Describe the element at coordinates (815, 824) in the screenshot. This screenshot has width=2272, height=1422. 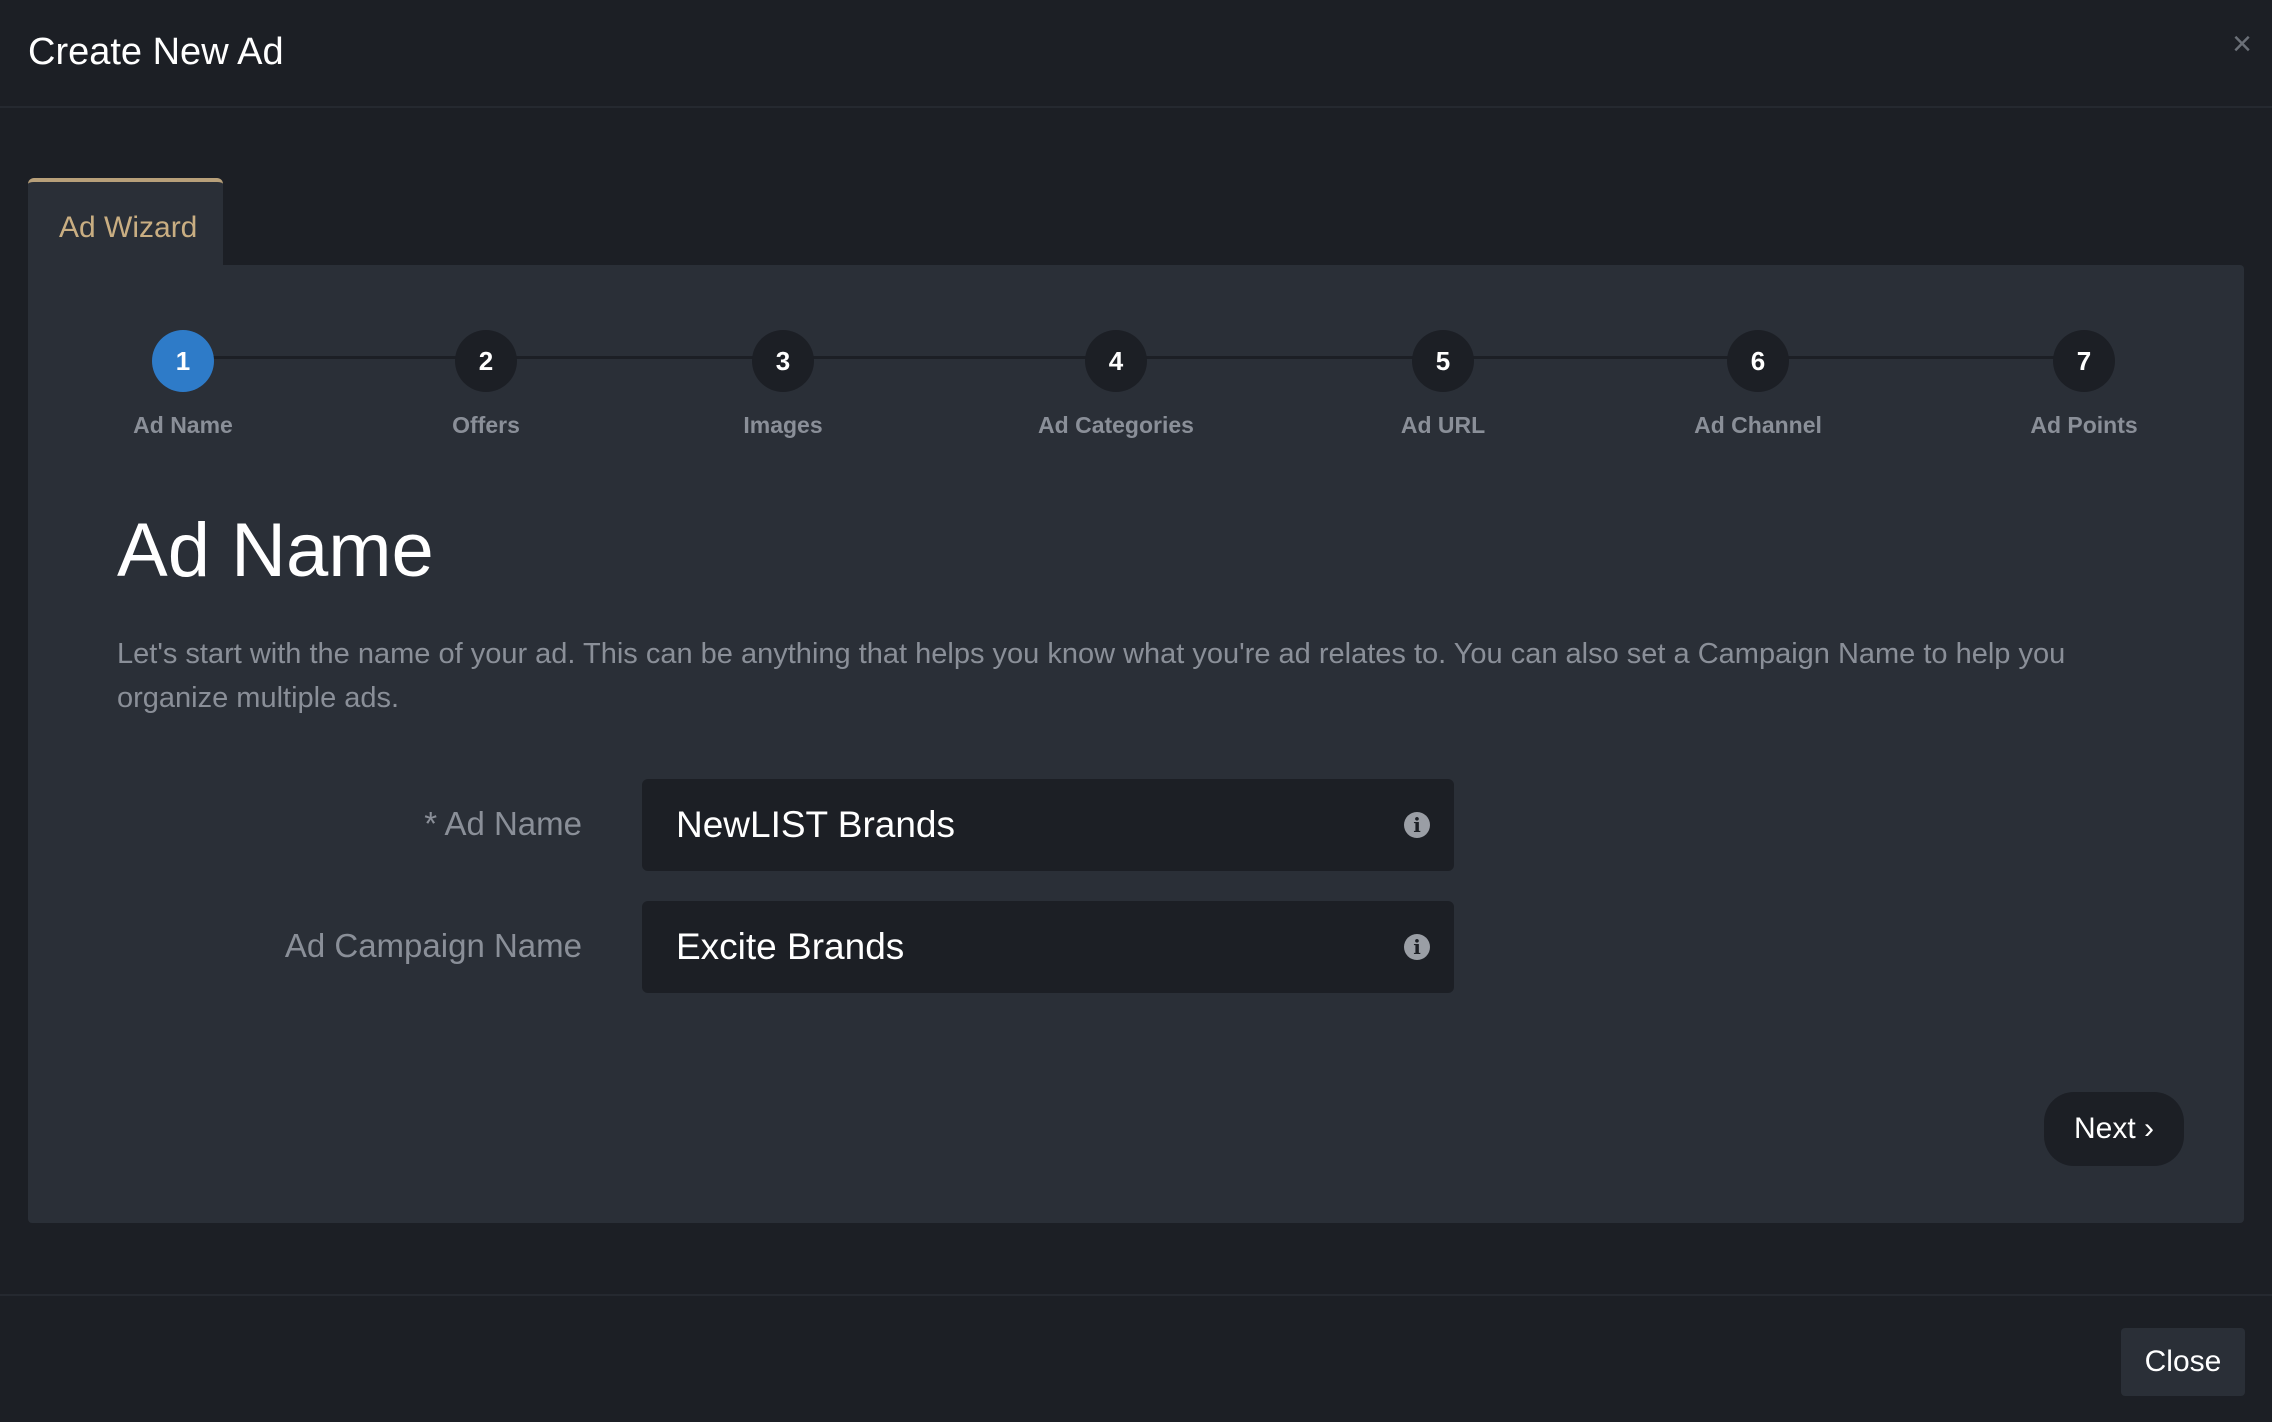
I see `ad-name-value: NewLIST Brands` at that location.